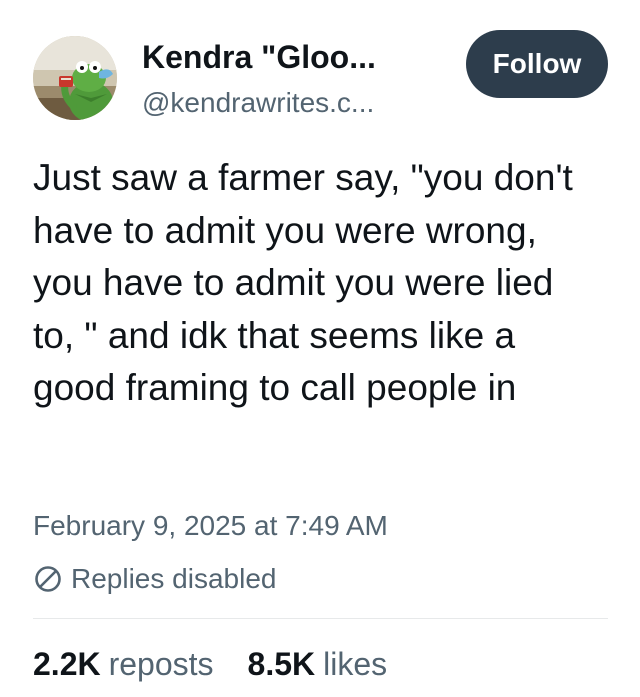  I want to click on no-entry-icon, so click(48, 579).